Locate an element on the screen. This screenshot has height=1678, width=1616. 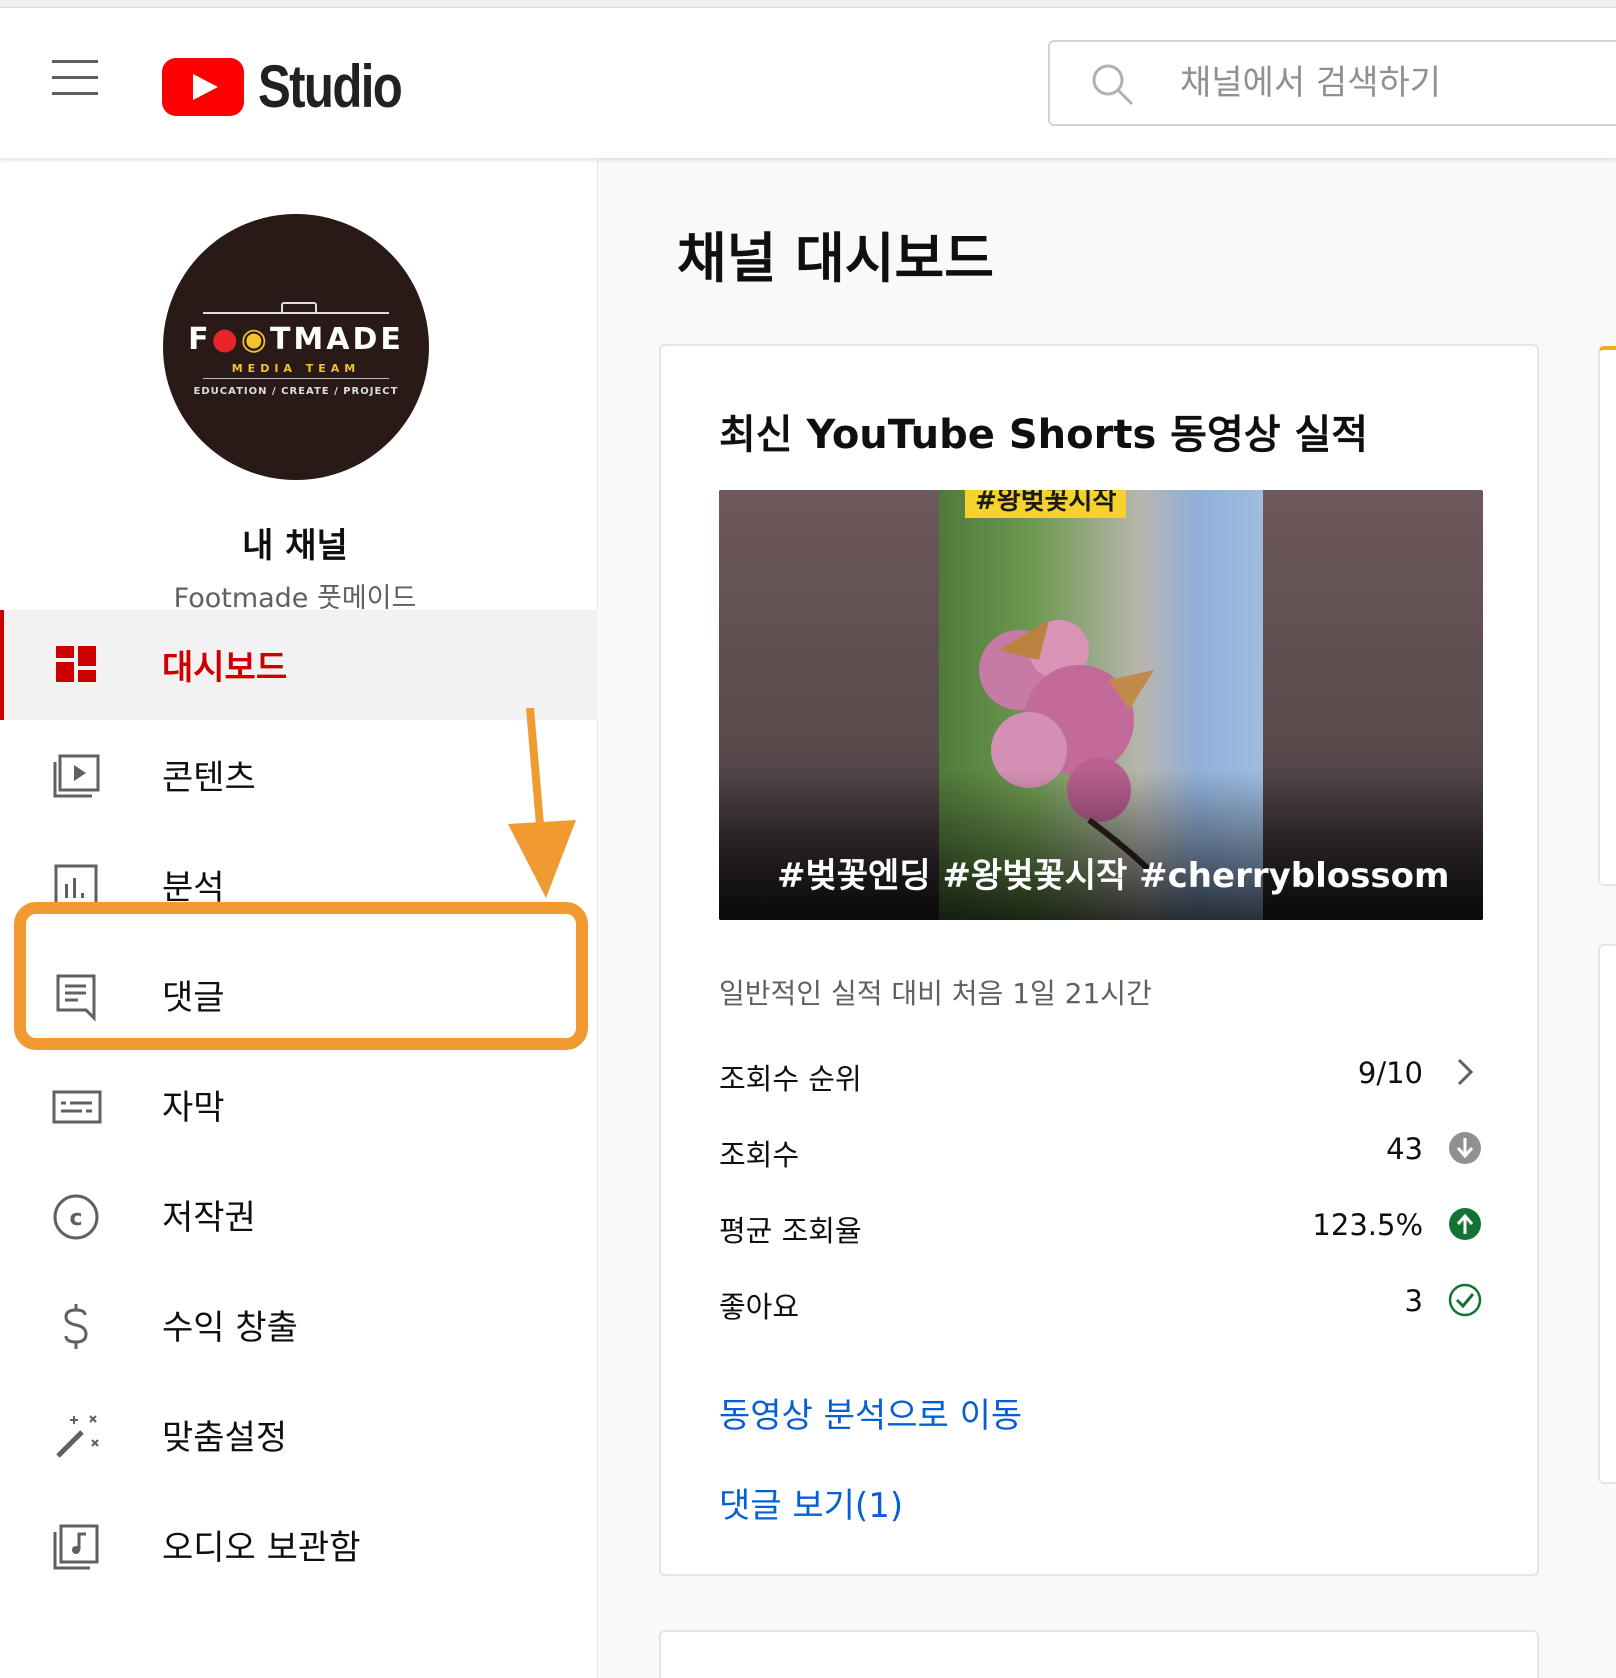
nav-label-copyright: 저작권 is located at coordinates (209, 1218).